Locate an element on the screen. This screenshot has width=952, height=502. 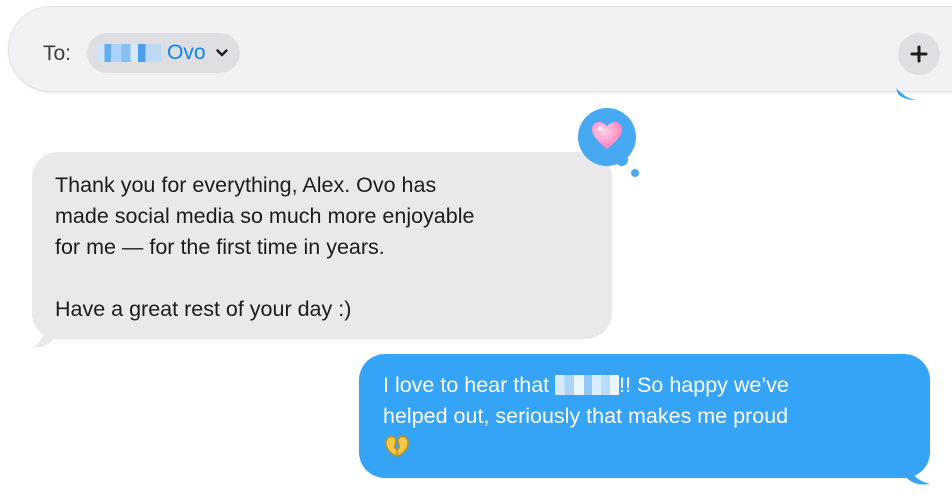
recipient-chip: Ovo is located at coordinates (163, 53).